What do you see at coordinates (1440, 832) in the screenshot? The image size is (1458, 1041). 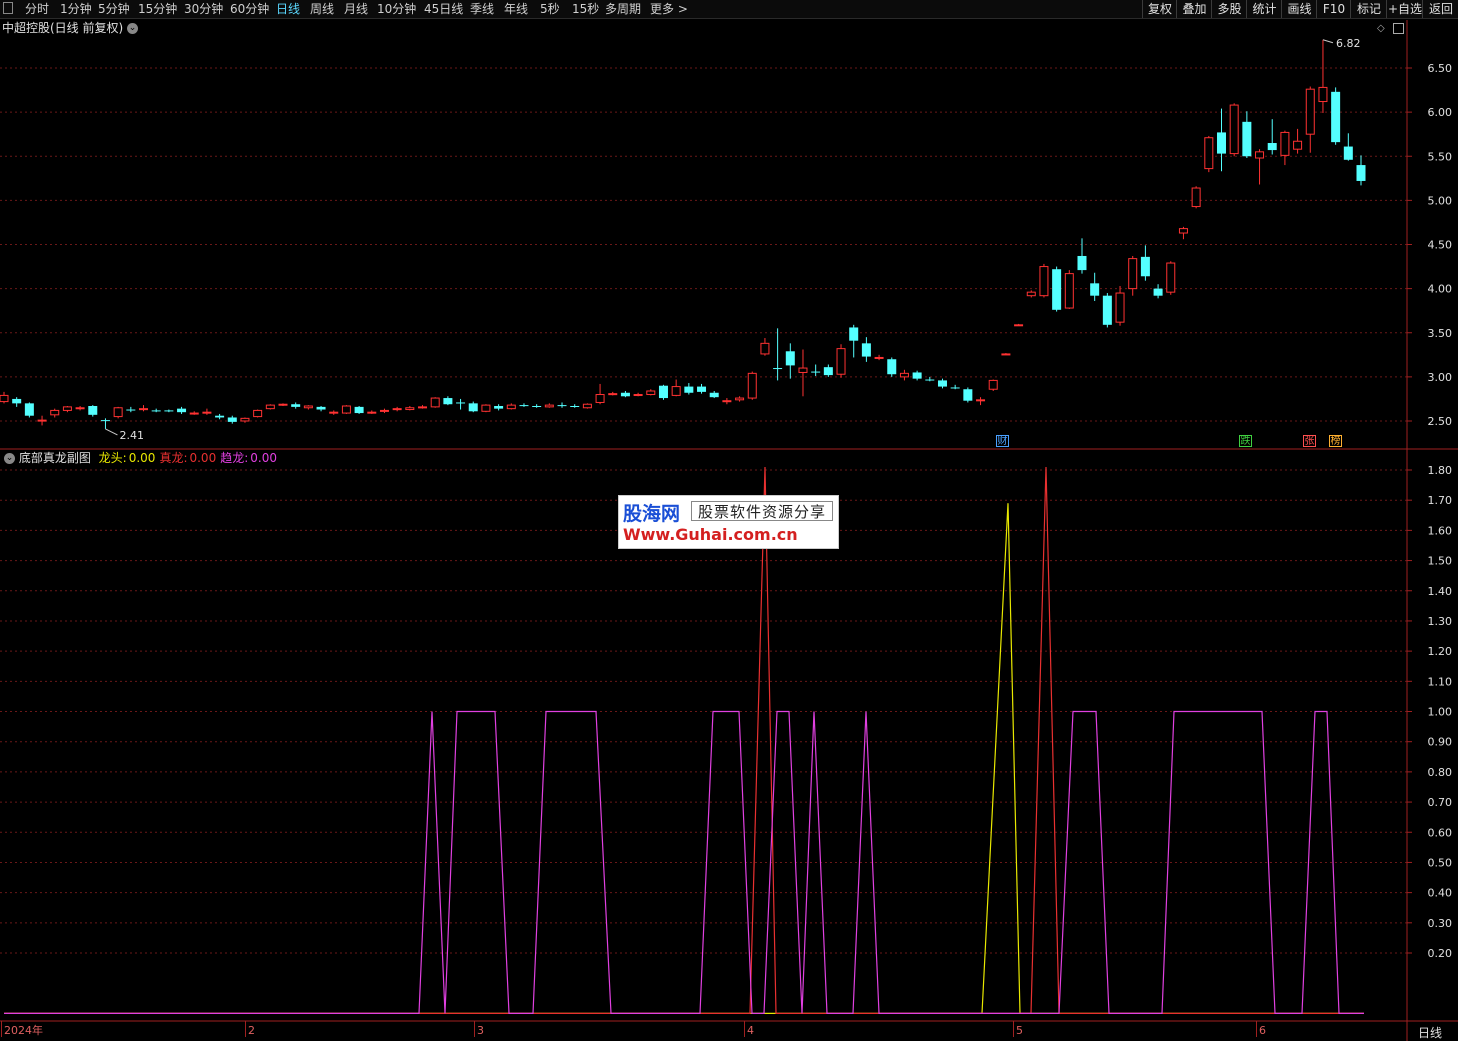 I see `indicator-axis-label: 0.60` at bounding box center [1440, 832].